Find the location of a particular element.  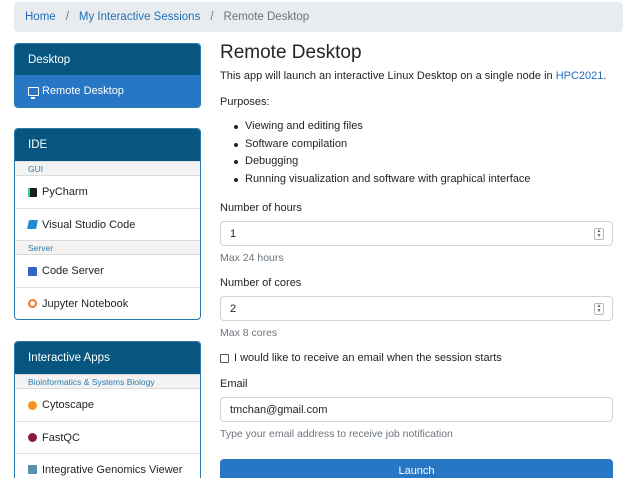

email-notify-checkbox is located at coordinates (224, 358).